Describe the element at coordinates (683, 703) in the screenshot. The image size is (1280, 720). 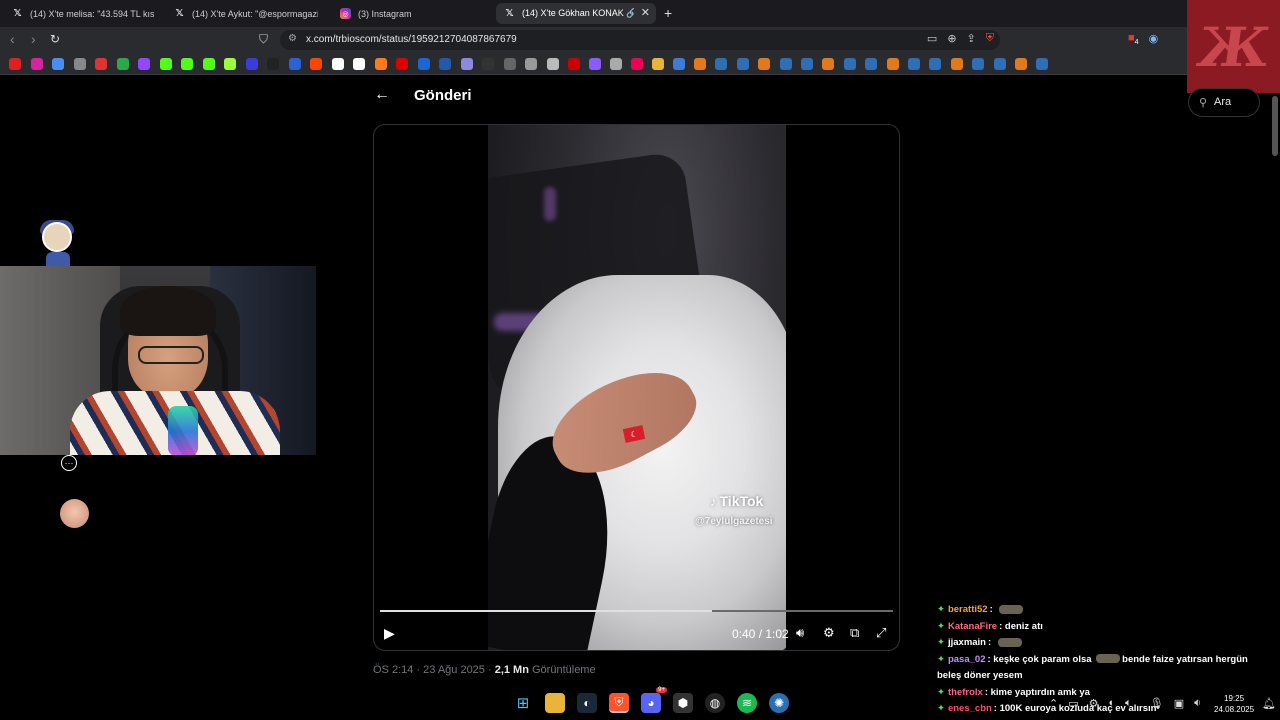
I see `epic-games-icon: ⬢` at that location.